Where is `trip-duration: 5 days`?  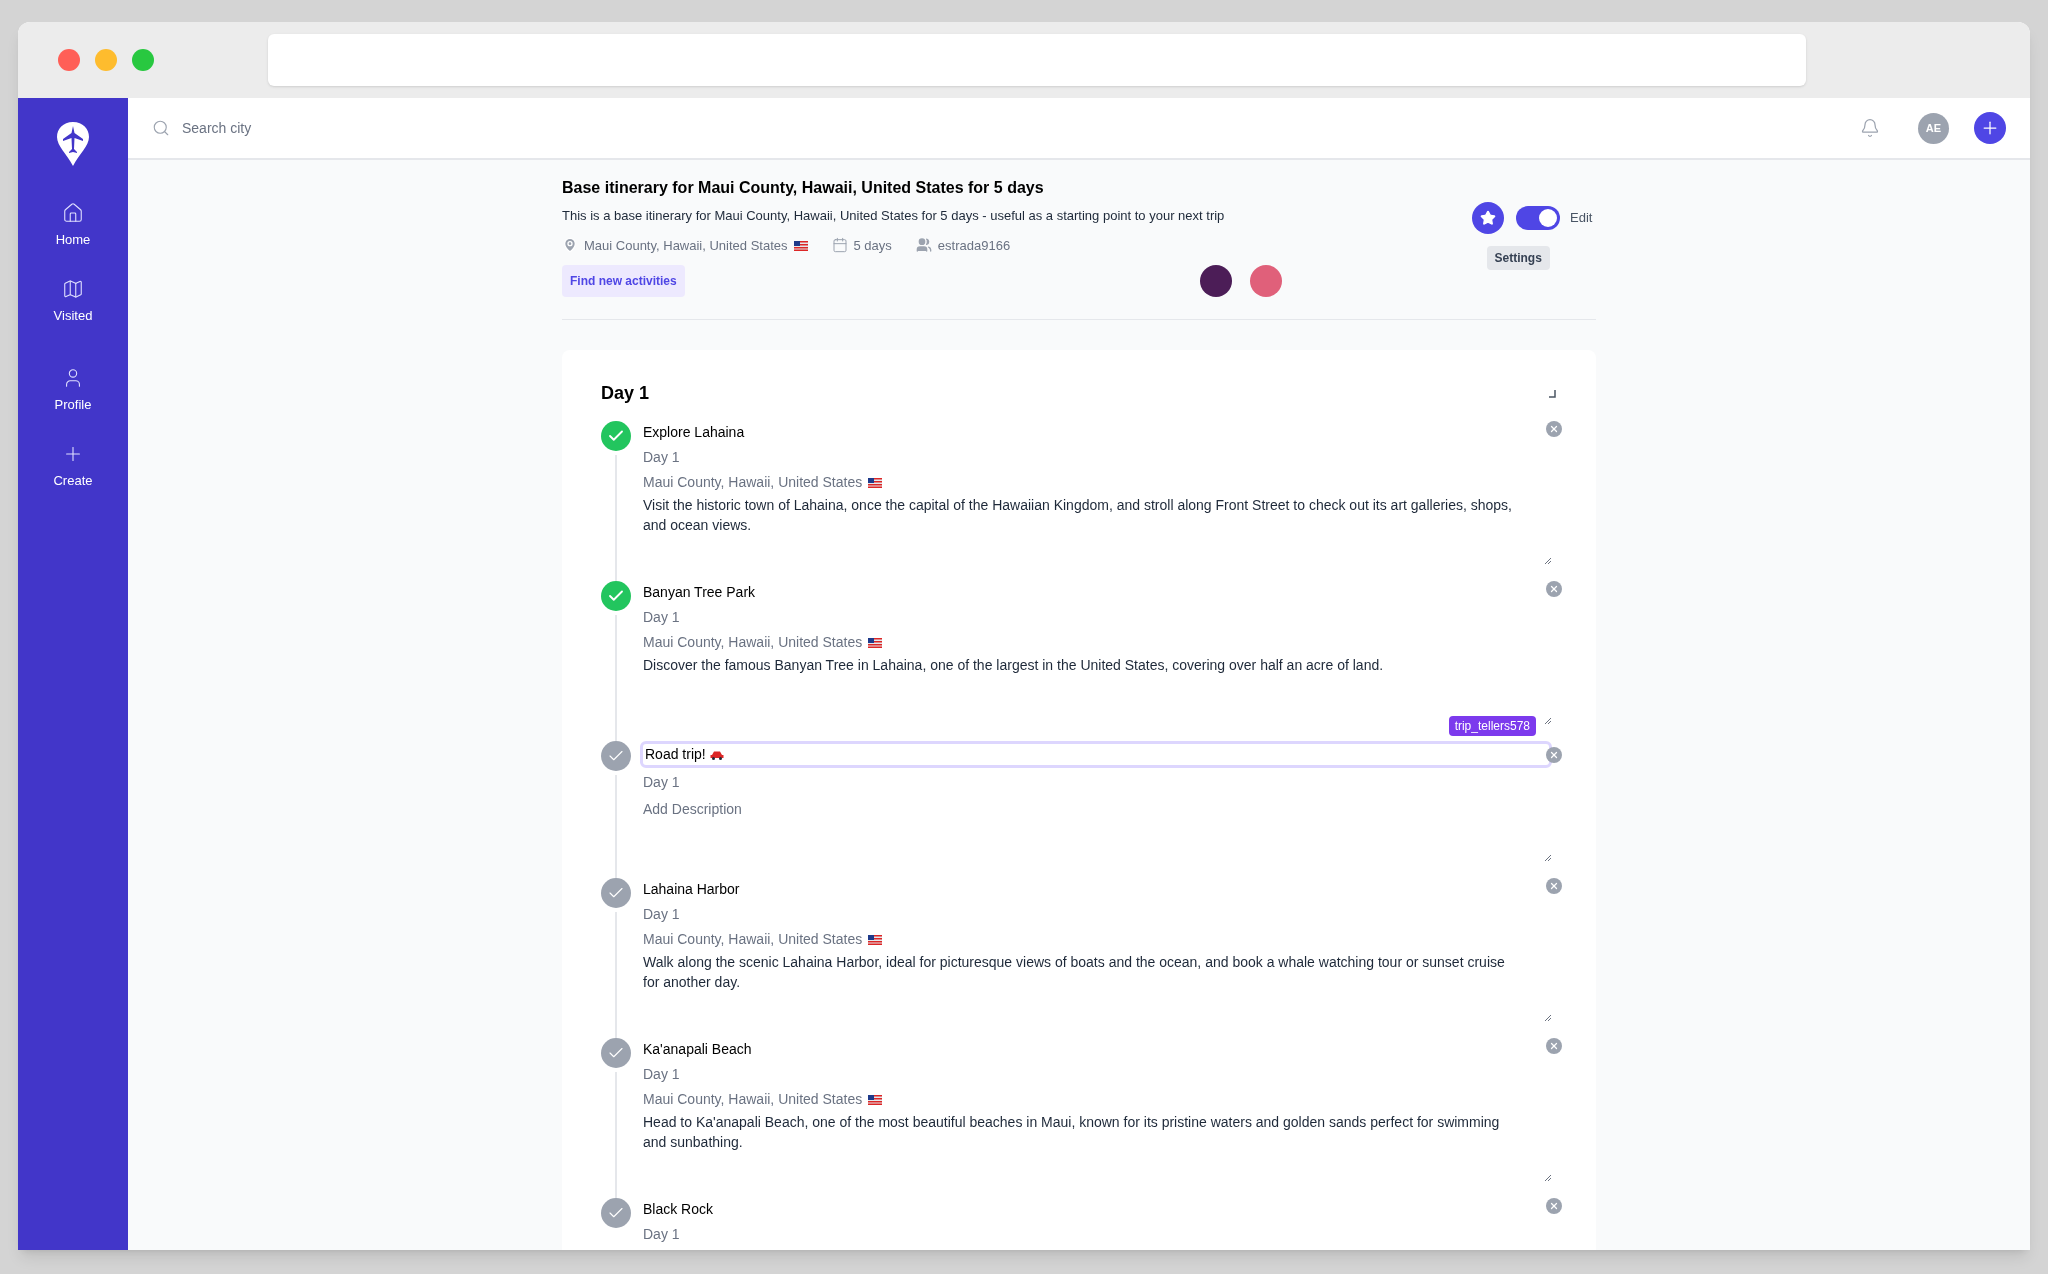
trip-duration: 5 days is located at coordinates (872, 245).